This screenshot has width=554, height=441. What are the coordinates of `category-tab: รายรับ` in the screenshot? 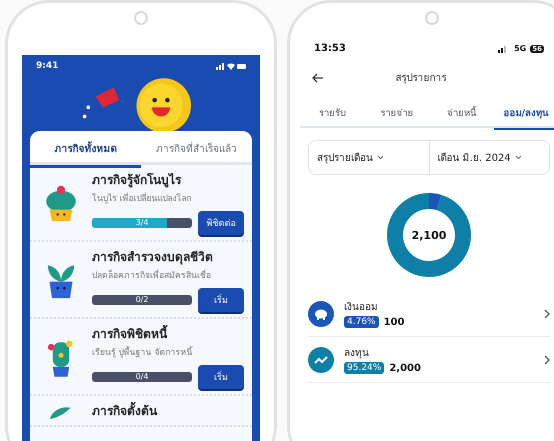 It's located at (332, 112).